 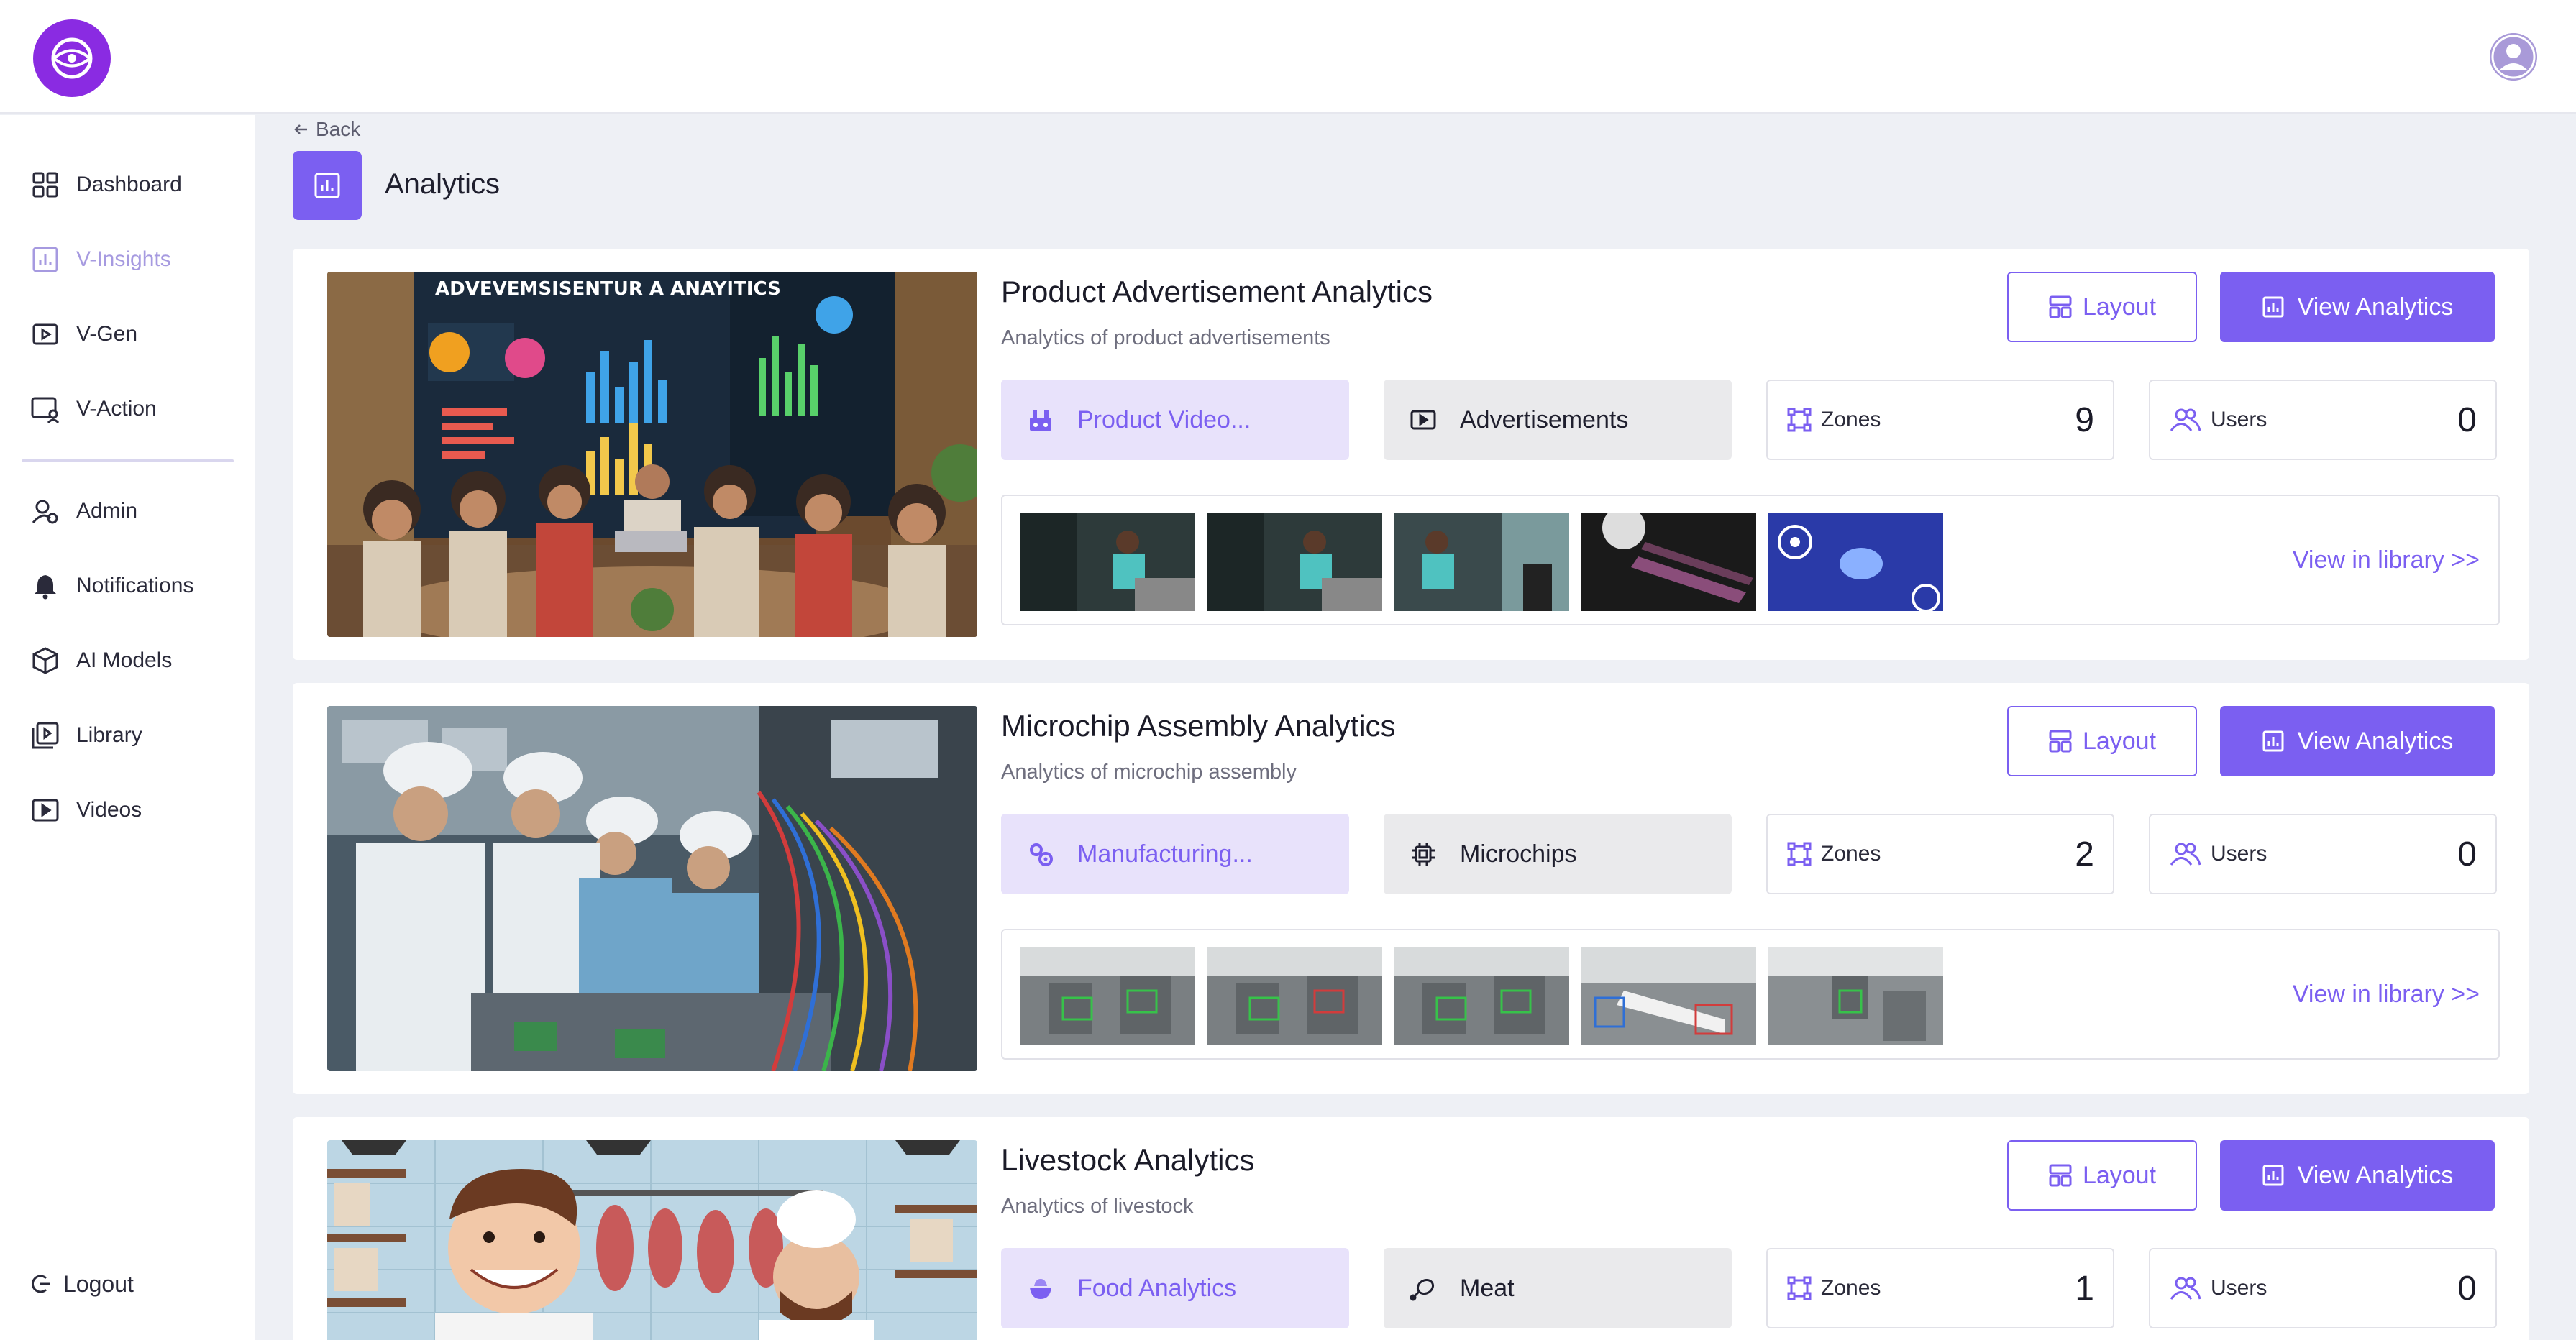 What do you see at coordinates (100, 259) in the screenshot?
I see `sidebar-item-v-insights: V-Insights` at bounding box center [100, 259].